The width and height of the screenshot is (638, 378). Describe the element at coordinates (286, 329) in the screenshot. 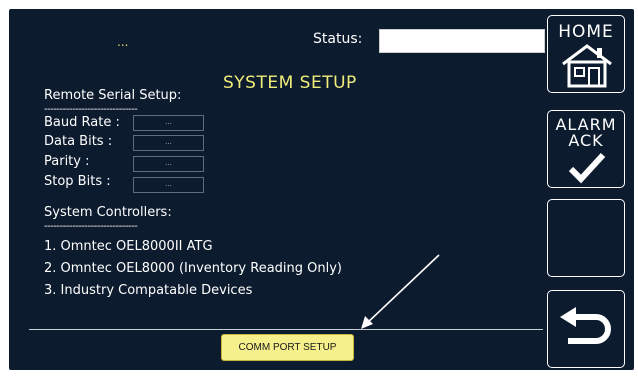

I see `divider-line` at that location.